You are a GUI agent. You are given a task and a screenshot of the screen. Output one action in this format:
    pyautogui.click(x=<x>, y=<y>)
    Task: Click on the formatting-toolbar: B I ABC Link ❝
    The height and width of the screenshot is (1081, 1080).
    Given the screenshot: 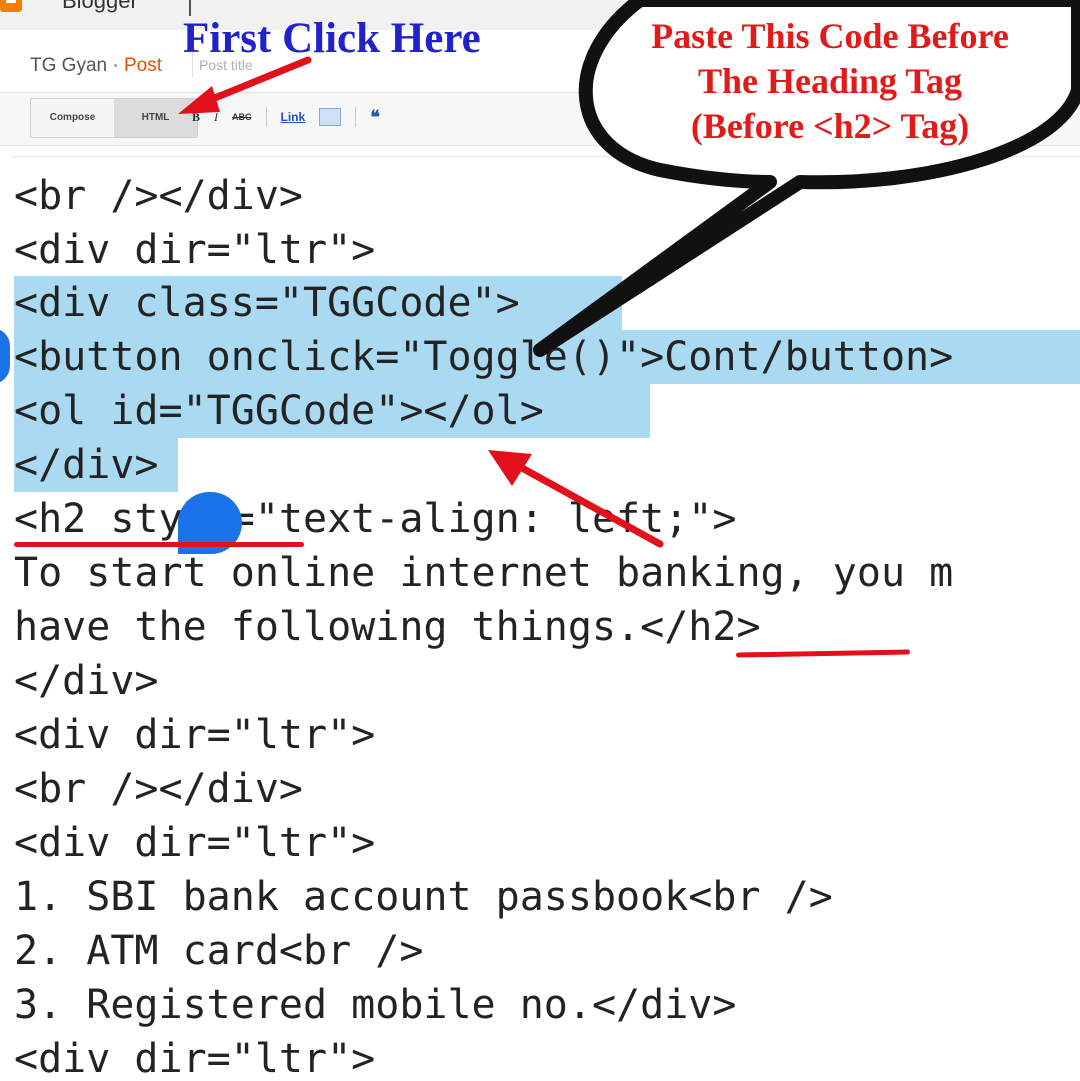 What is the action you would take?
    pyautogui.click(x=286, y=117)
    